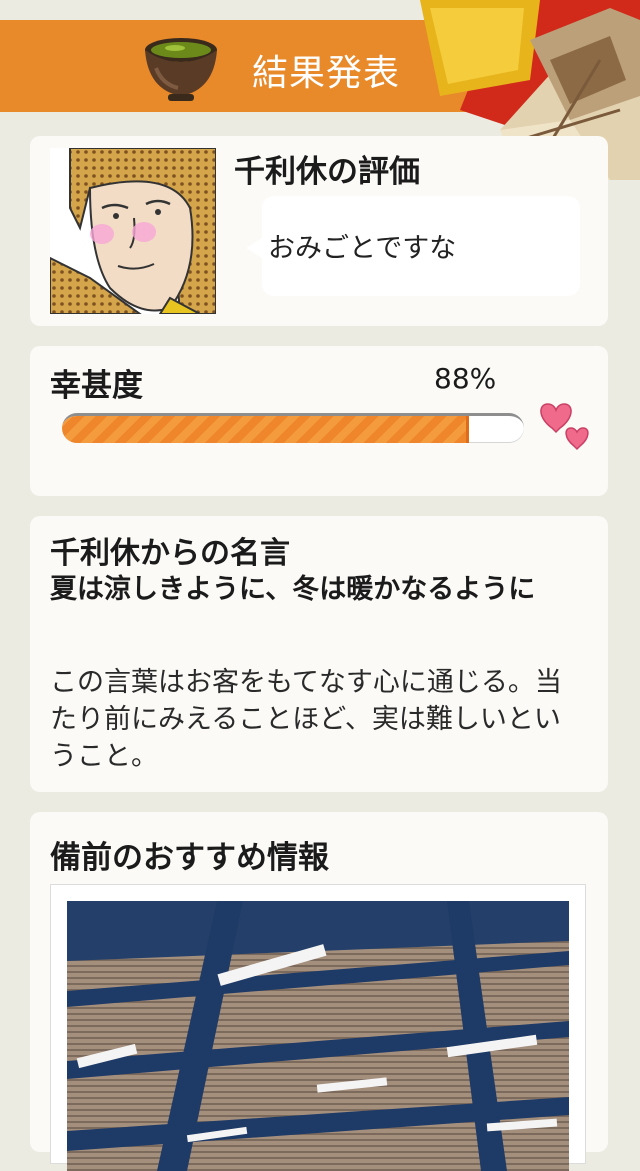 This screenshot has width=640, height=1171. What do you see at coordinates (170, 553) in the screenshot?
I see `quote-title: 千利休からの名言` at bounding box center [170, 553].